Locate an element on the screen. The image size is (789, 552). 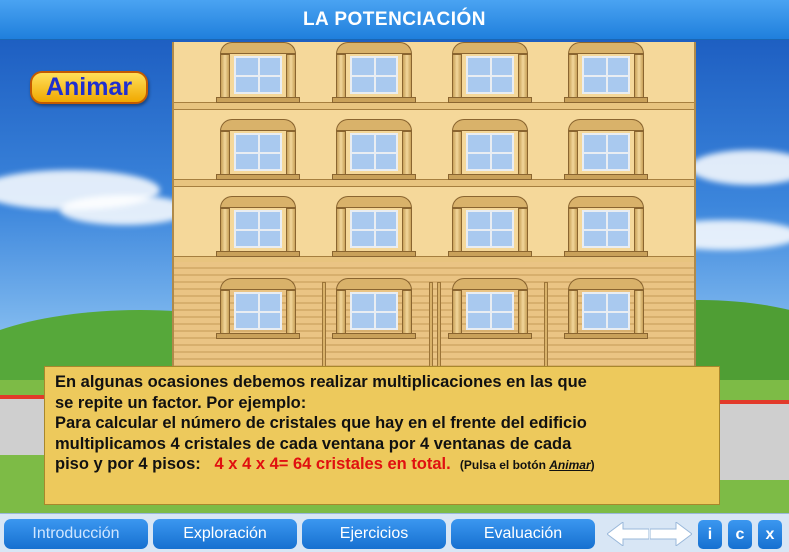
explanation-line: se repite un factor. Por ejemplo: is located at coordinates (181, 402).